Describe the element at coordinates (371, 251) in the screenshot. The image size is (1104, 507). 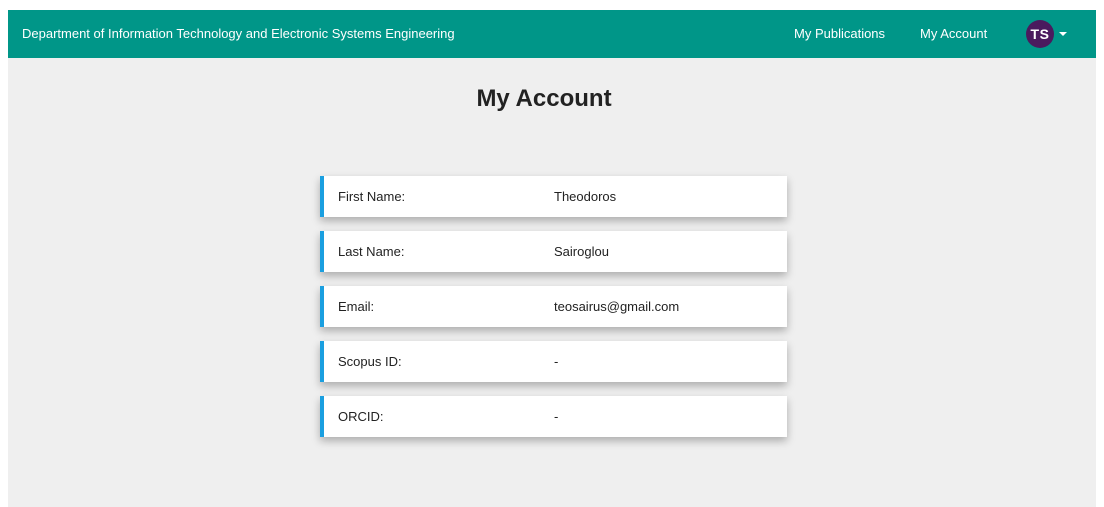
I see `field-label: Last Name:` at that location.